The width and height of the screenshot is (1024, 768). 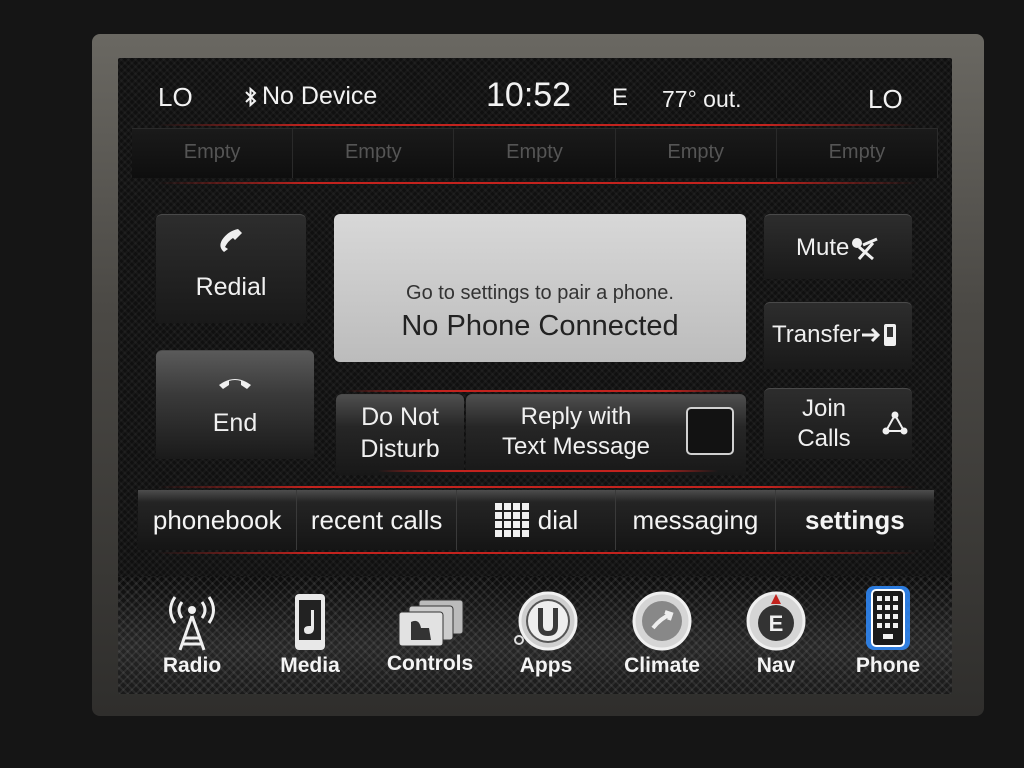 What do you see at coordinates (310, 622) in the screenshot?
I see `media-icon` at bounding box center [310, 622].